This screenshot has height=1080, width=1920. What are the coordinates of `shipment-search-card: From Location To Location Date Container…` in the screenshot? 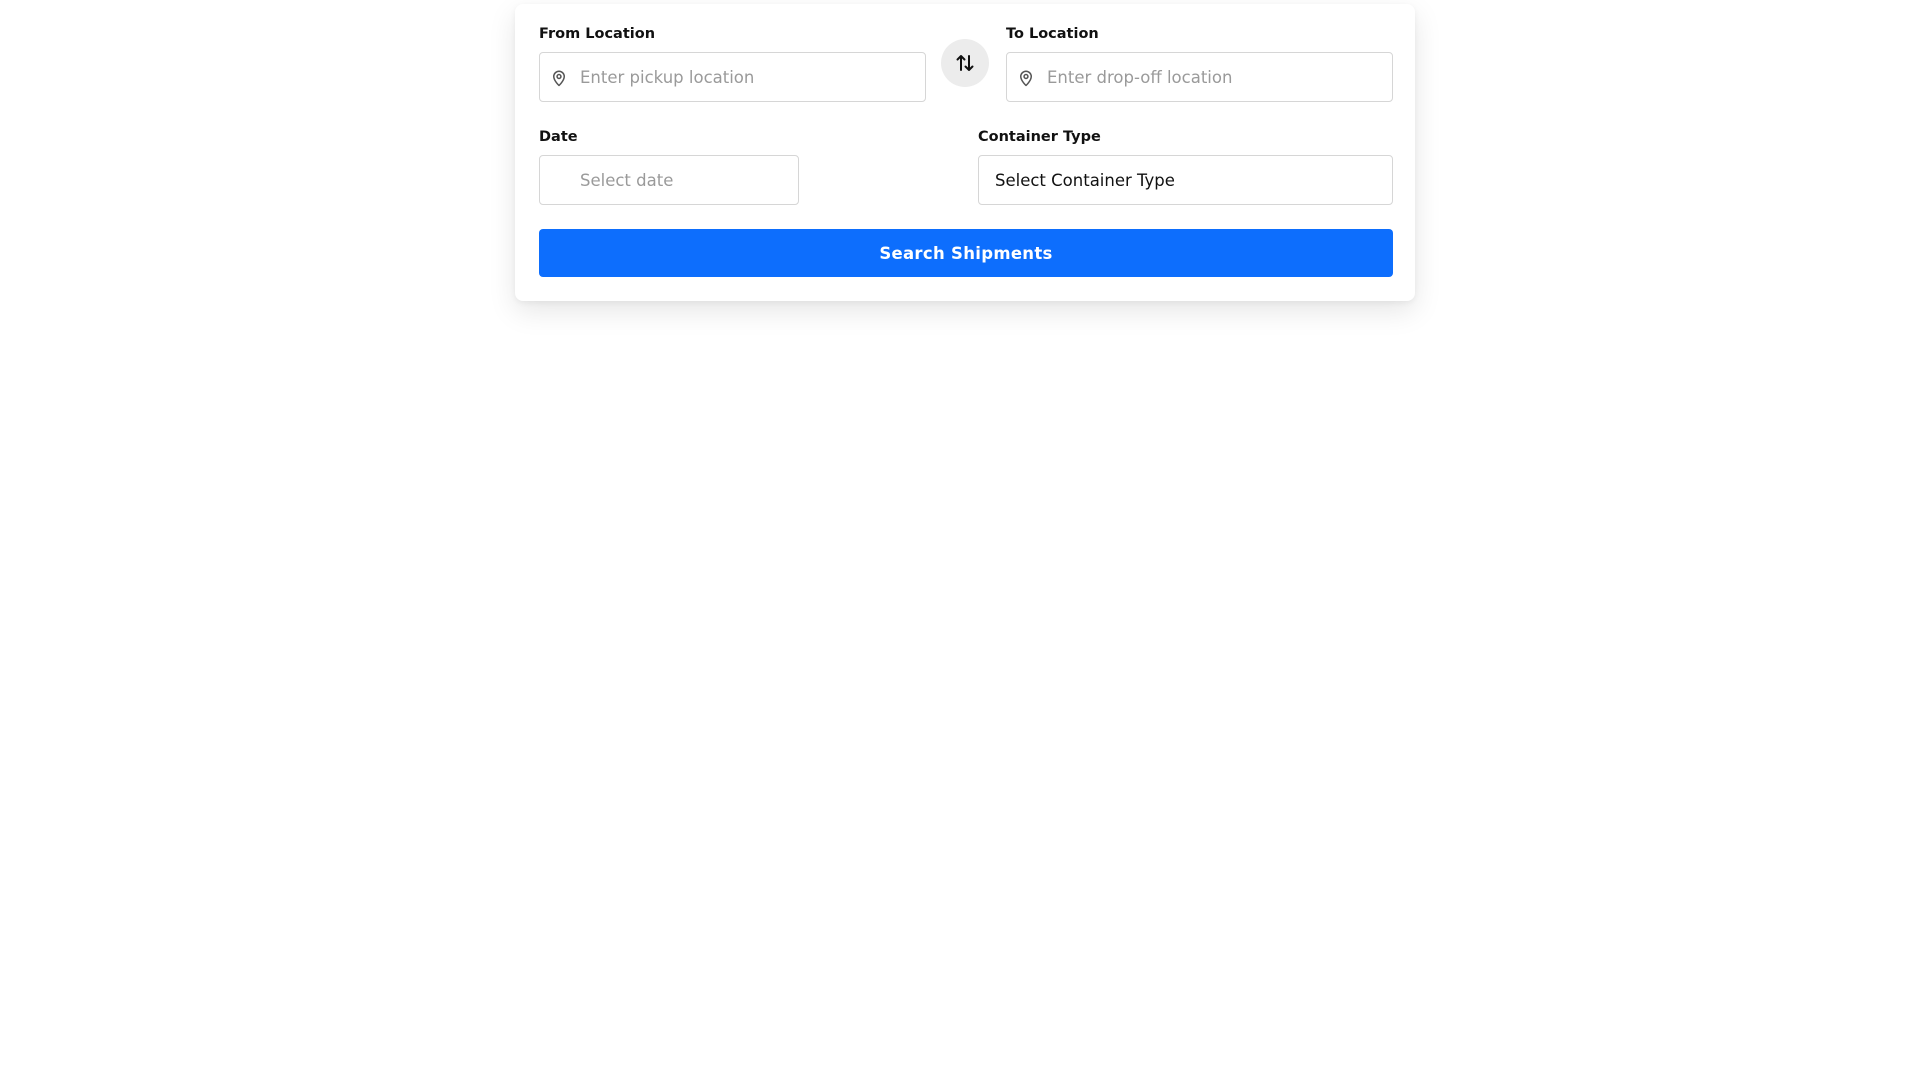 It's located at (965, 152).